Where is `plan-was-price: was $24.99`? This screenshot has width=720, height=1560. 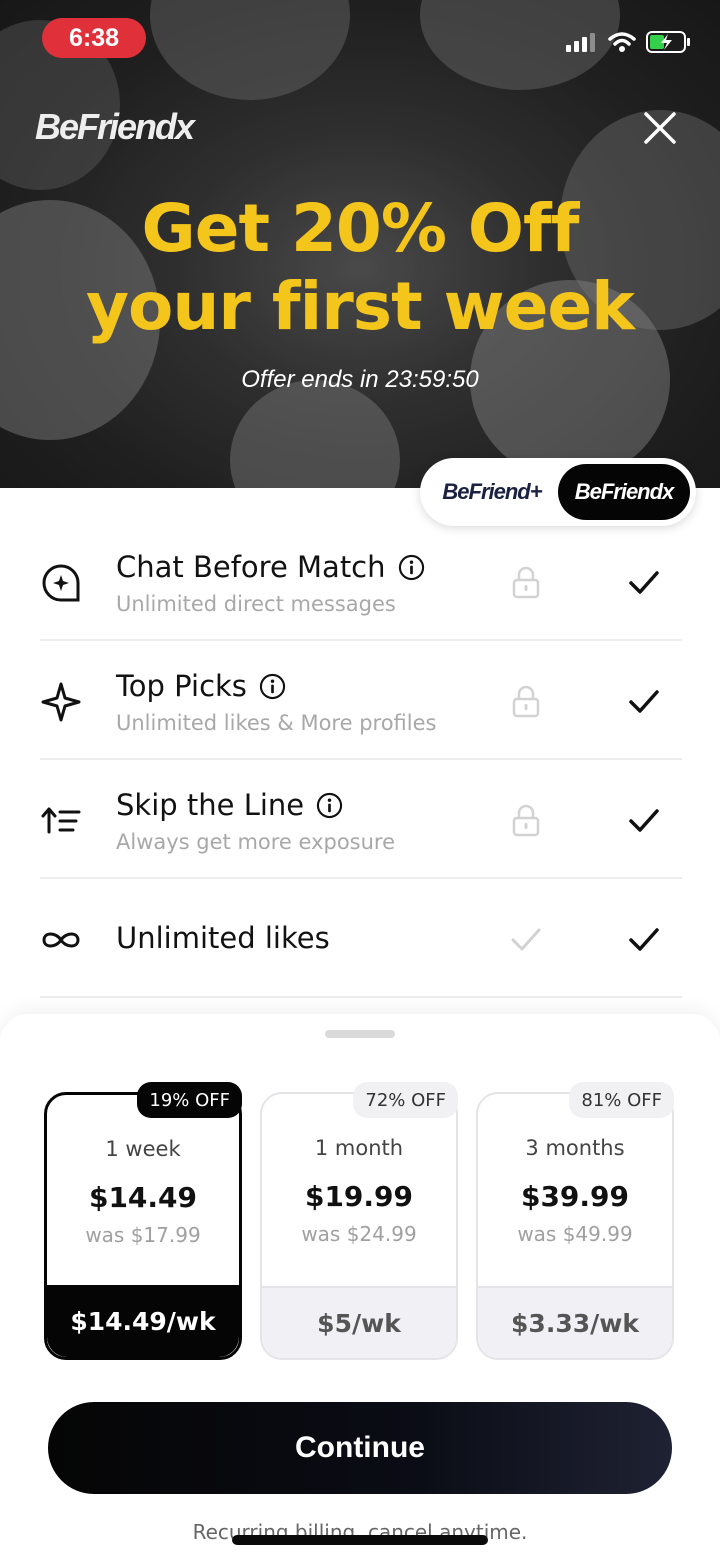
plan-was-price: was $24.99 is located at coordinates (359, 1234).